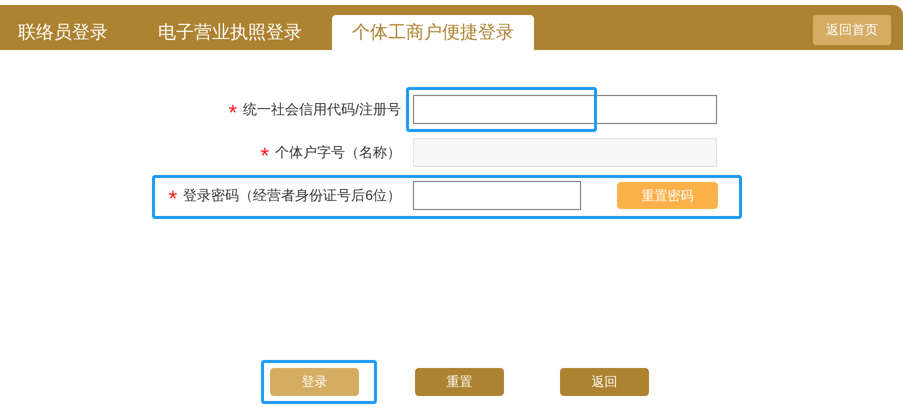 This screenshot has width=903, height=417. I want to click on tab: 电子营业执照登录, so click(230, 32).